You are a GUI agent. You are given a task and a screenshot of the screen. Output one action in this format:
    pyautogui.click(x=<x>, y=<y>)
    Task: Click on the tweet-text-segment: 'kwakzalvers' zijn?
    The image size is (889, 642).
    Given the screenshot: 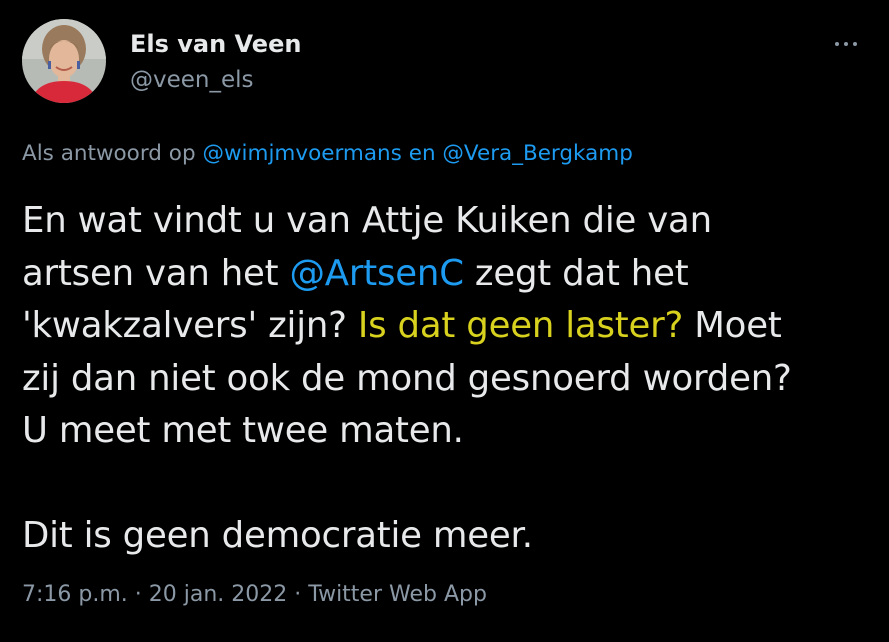 What is the action you would take?
    pyautogui.click(x=190, y=325)
    